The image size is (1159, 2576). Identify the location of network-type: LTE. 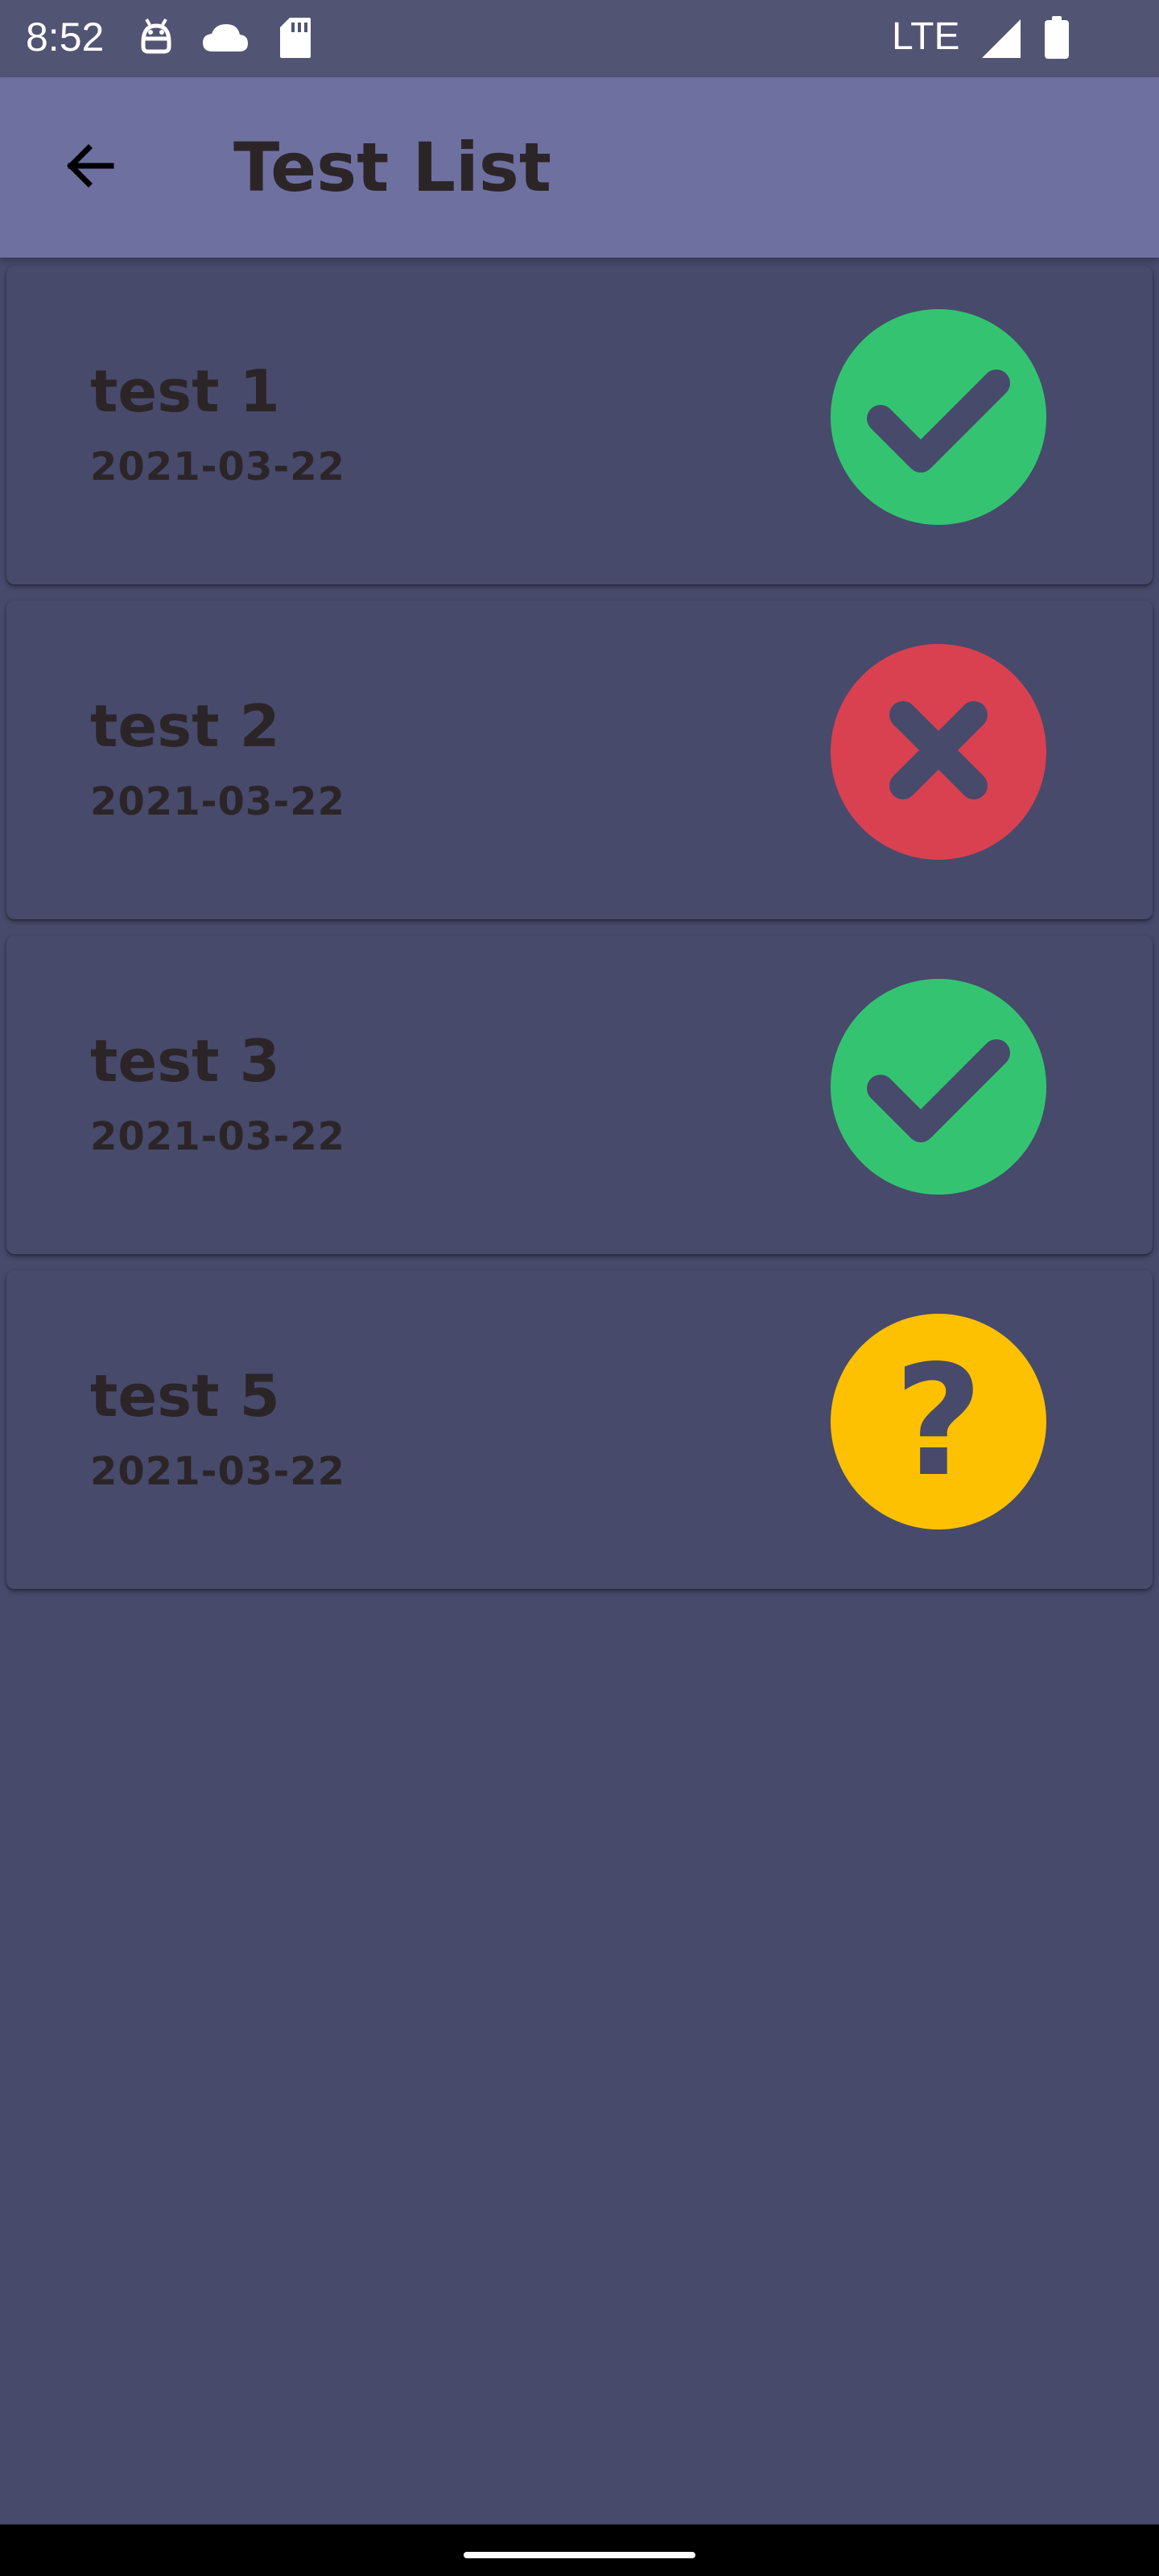
(926, 36).